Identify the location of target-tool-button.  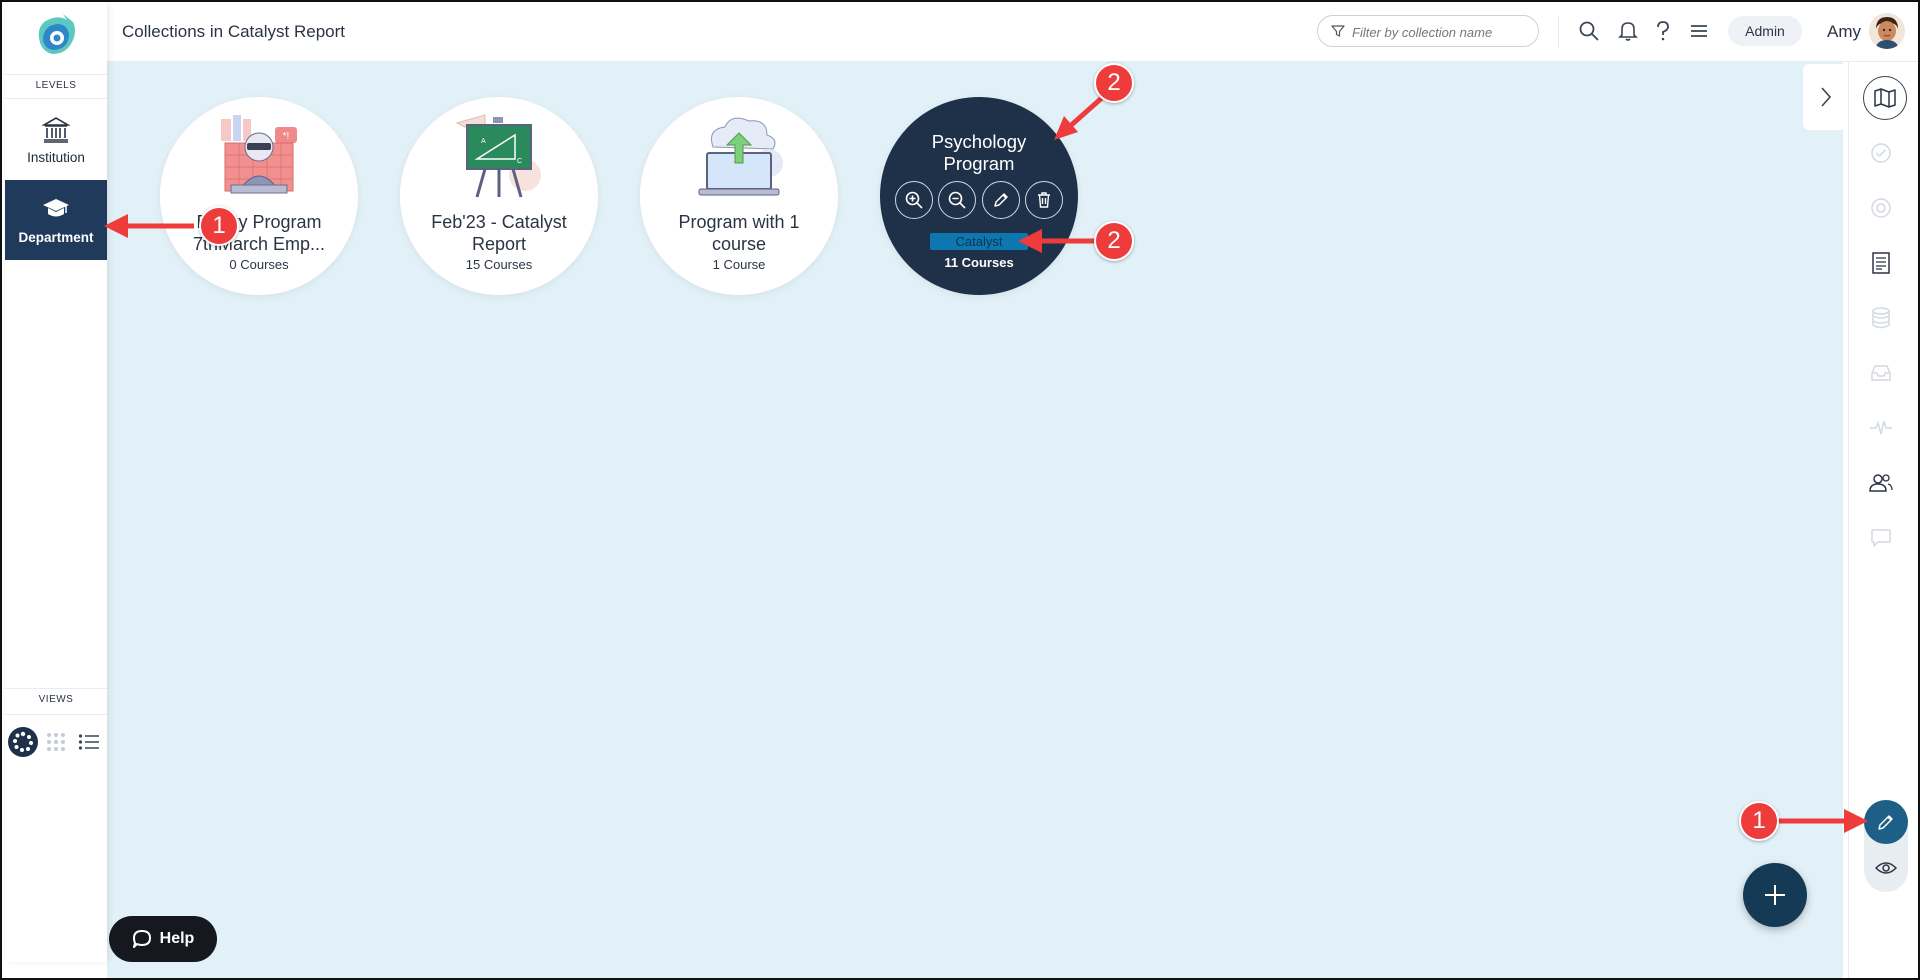
(1881, 208).